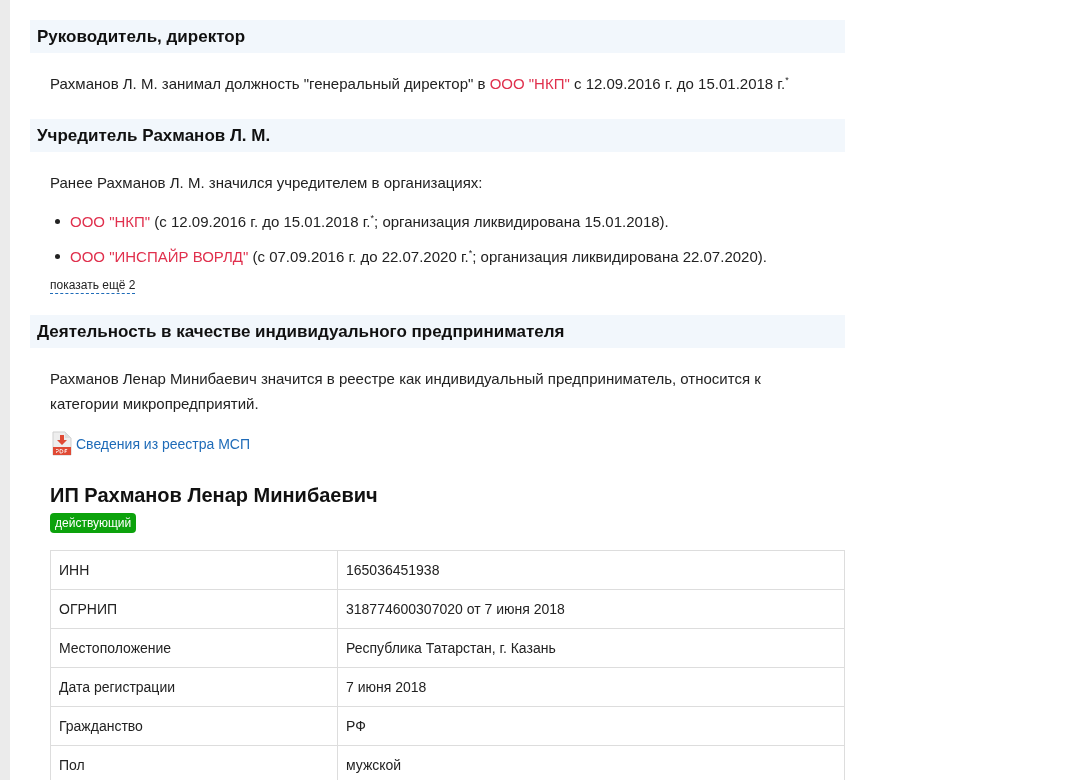 This screenshot has width=1079, height=780. Describe the element at coordinates (591, 687) in the screenshot. I see `table-cell: 7 июня 2018` at that location.